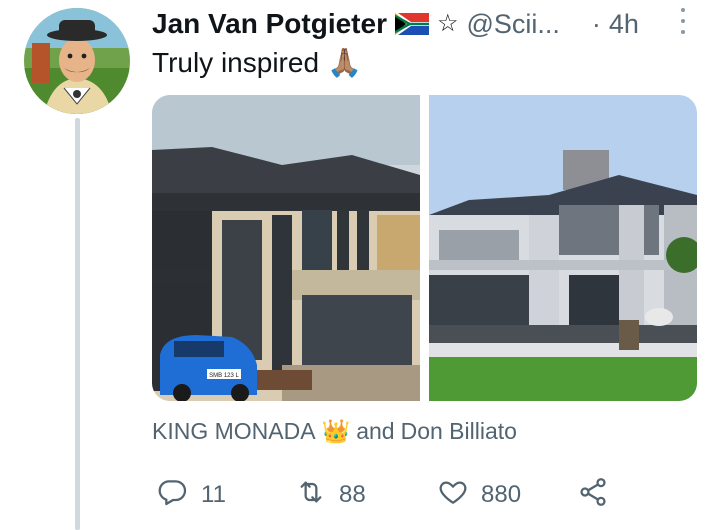 Image resolution: width=720 pixels, height=530 pixels. Describe the element at coordinates (77, 324) in the screenshot. I see `thread-line` at that location.